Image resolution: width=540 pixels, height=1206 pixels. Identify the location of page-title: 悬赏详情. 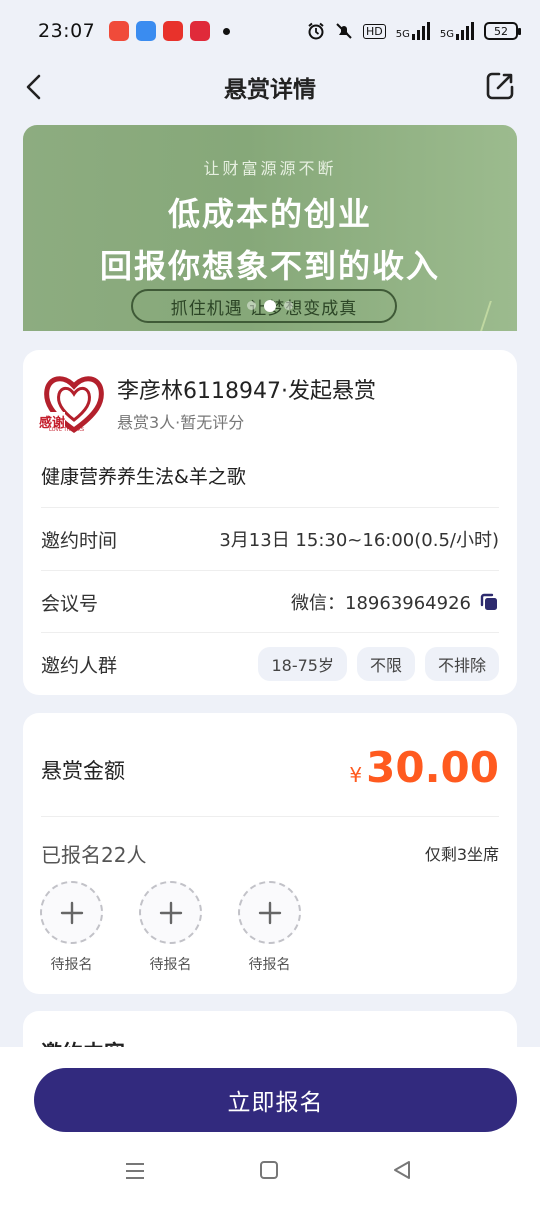
(270, 90).